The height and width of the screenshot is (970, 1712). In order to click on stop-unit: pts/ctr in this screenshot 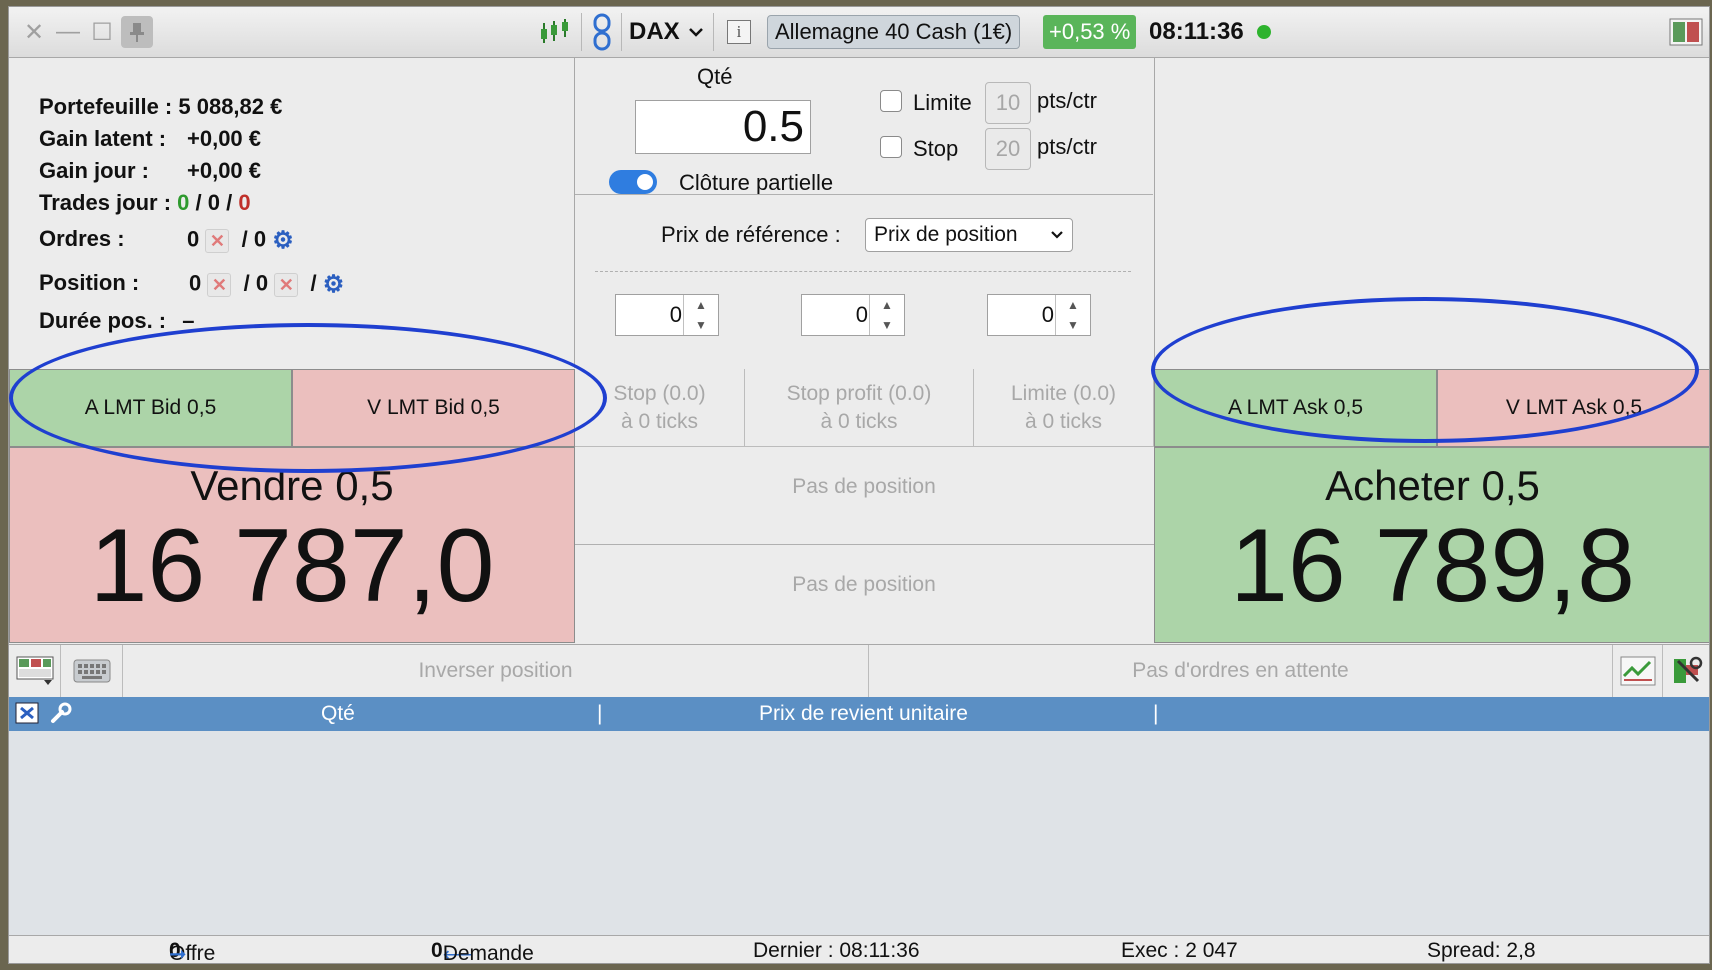, I will do `click(1067, 146)`.